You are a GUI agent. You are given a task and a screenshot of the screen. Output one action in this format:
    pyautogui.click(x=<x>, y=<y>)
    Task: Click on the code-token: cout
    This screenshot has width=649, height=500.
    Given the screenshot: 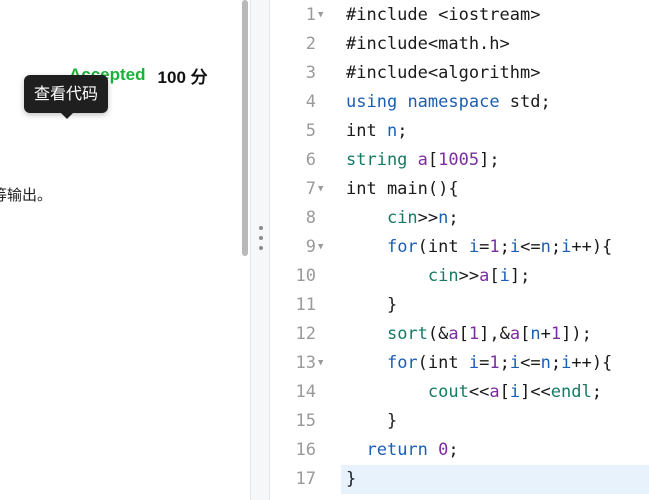 What is the action you would take?
    pyautogui.click(x=448, y=392)
    